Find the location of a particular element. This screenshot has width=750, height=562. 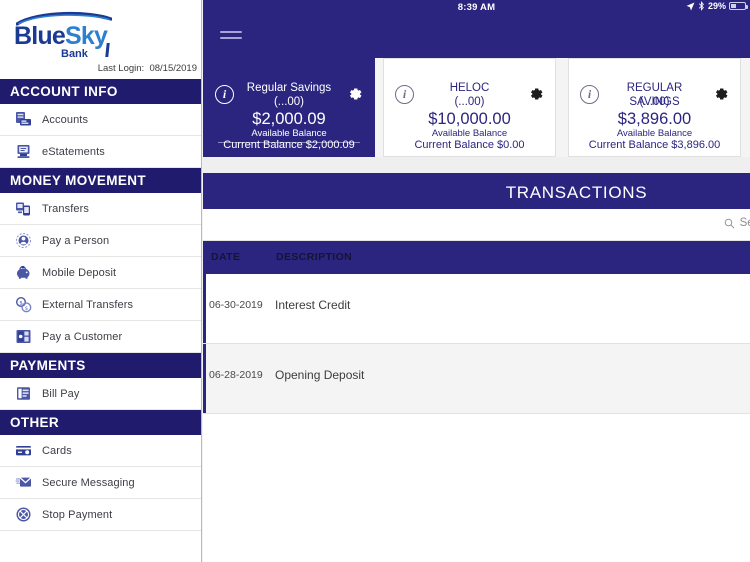

sidebar-item-label: Mobile Deposit is located at coordinates (79, 272).